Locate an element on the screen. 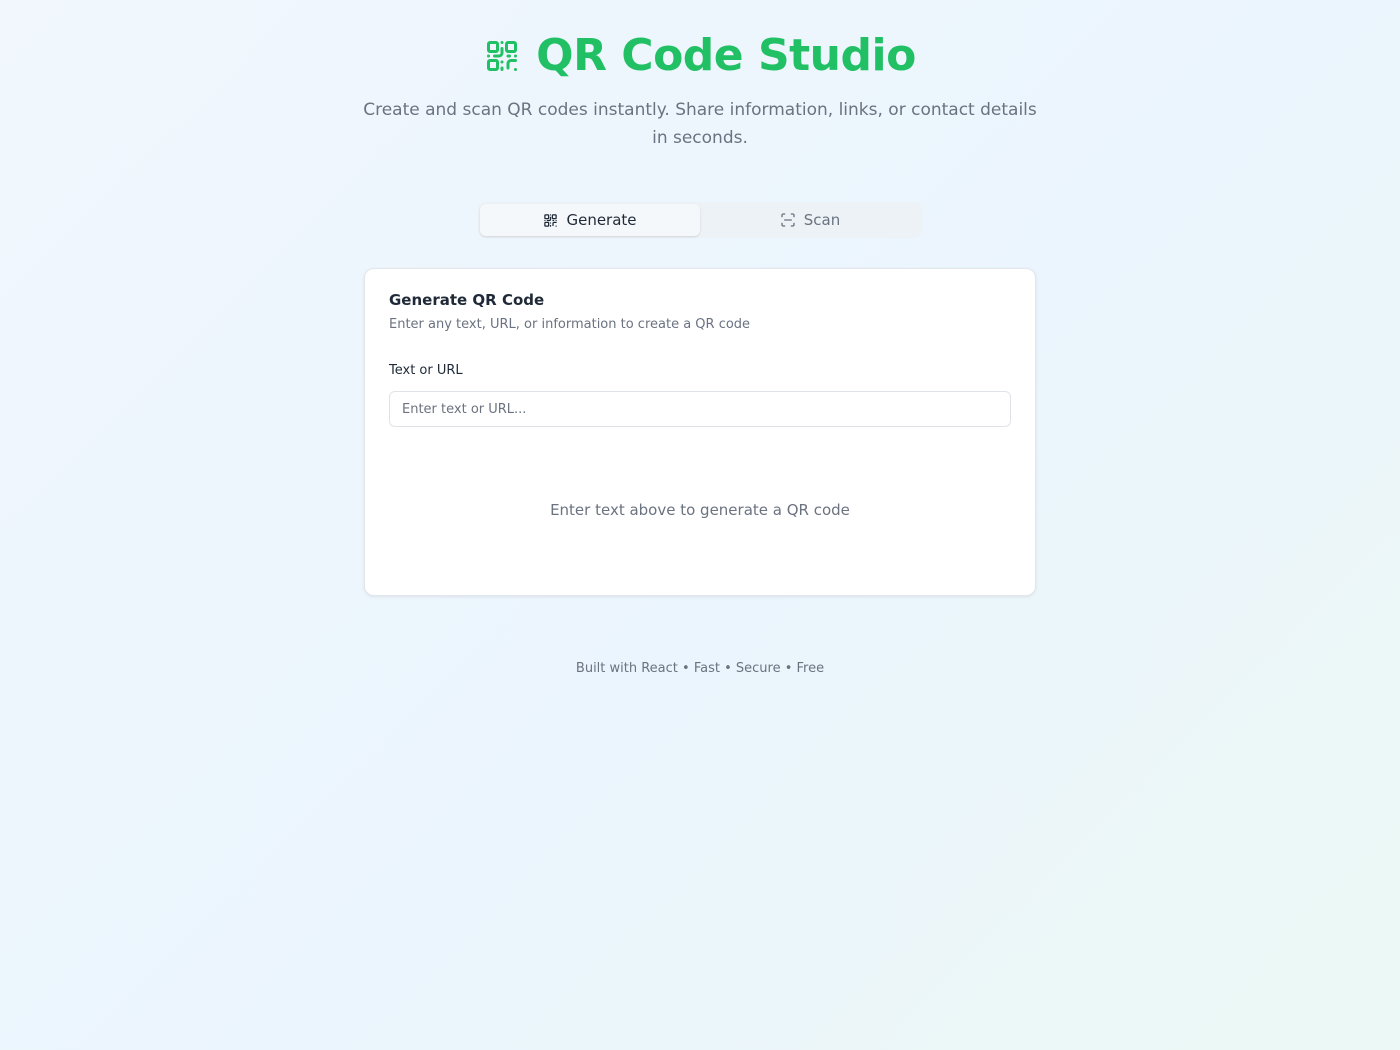  title-row: QR Code Studio is located at coordinates (700, 56).